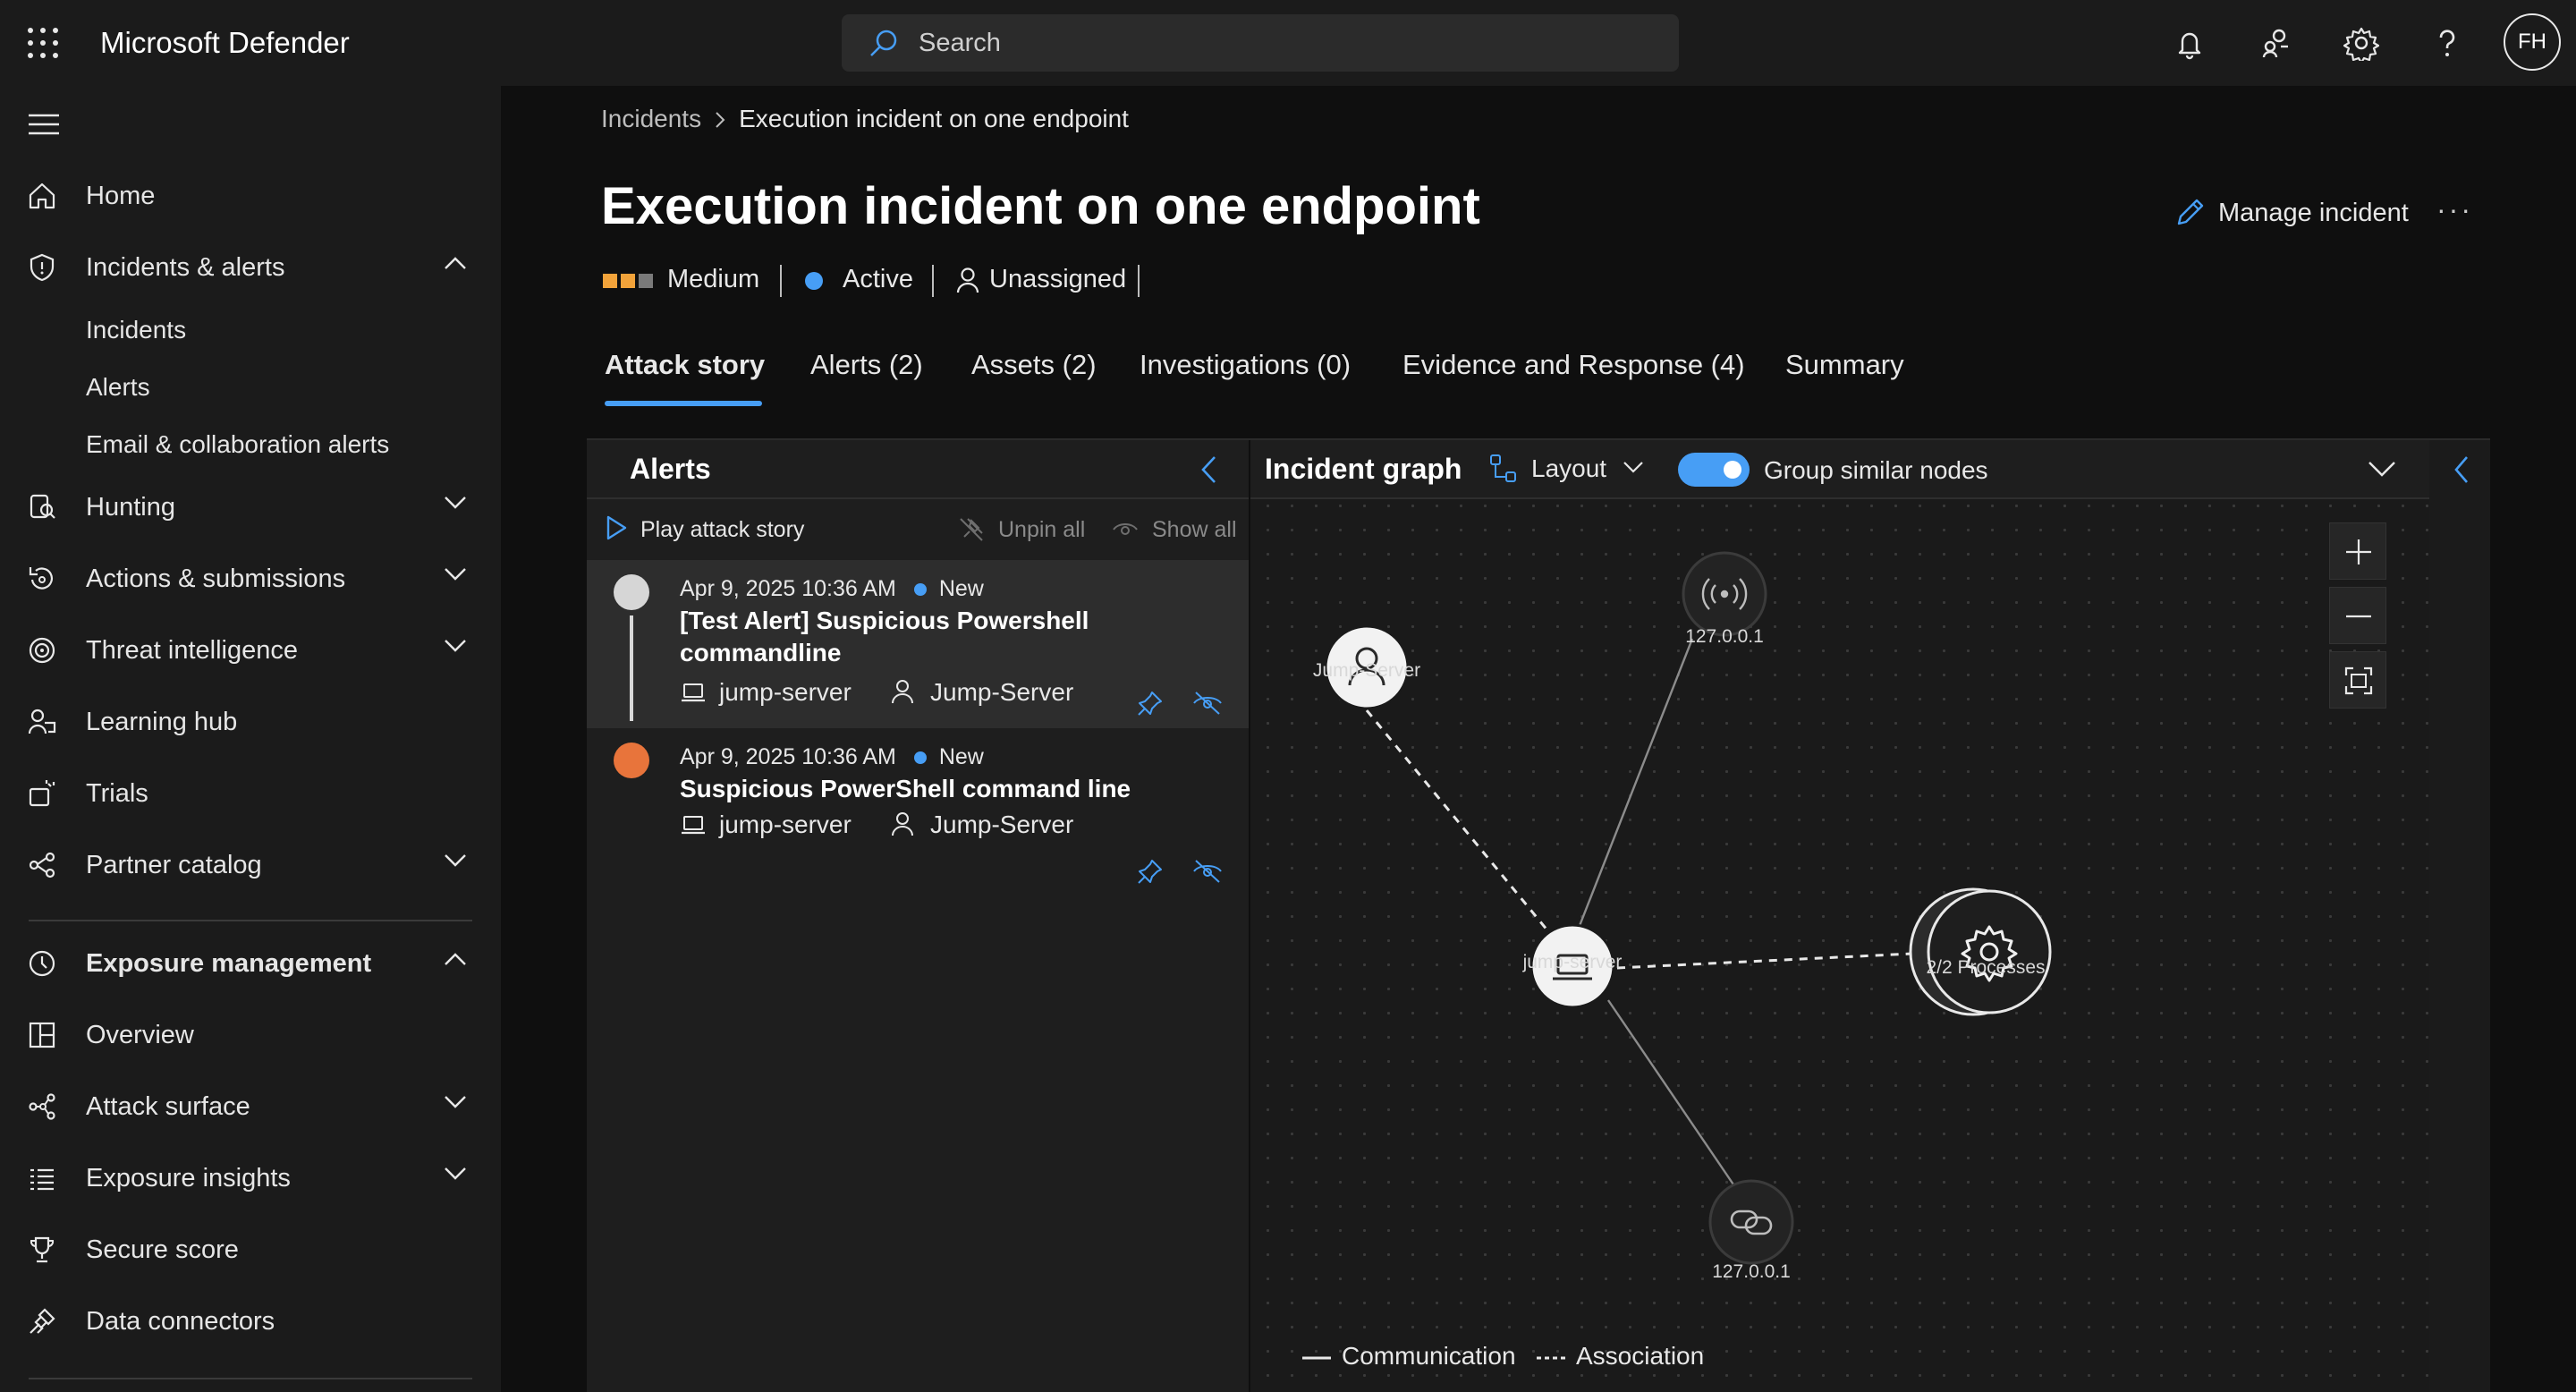 The height and width of the screenshot is (1392, 2576). Describe the element at coordinates (1034, 365) in the screenshot. I see `tab-assets: Assets (2)` at that location.